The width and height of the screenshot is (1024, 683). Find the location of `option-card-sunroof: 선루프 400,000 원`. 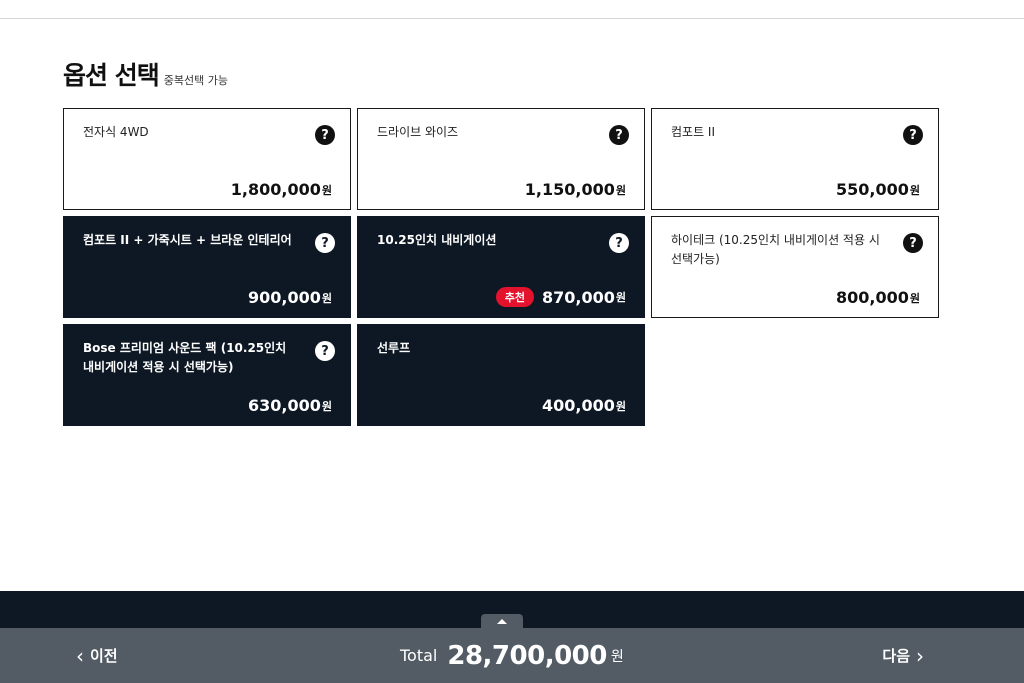

option-card-sunroof: 선루프 400,000 원 is located at coordinates (501, 375).